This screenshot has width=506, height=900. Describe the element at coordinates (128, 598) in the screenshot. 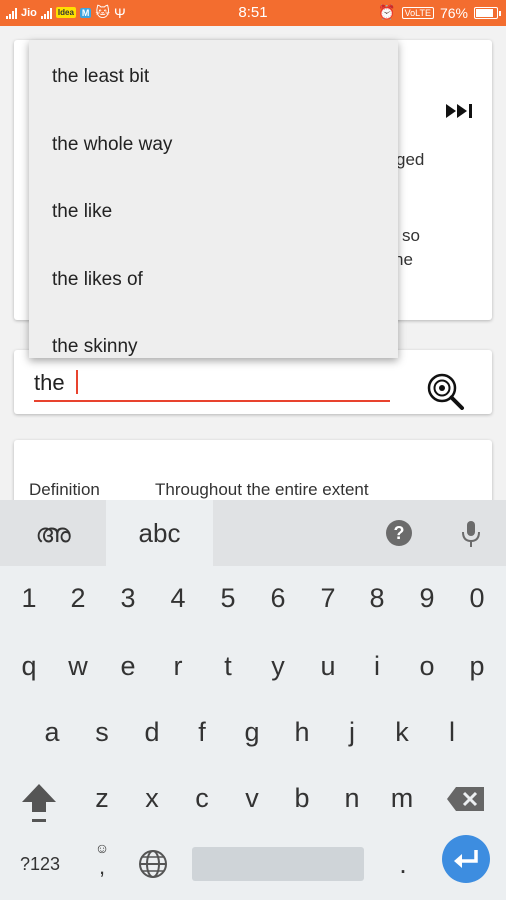

I see `key-3: 3` at that location.